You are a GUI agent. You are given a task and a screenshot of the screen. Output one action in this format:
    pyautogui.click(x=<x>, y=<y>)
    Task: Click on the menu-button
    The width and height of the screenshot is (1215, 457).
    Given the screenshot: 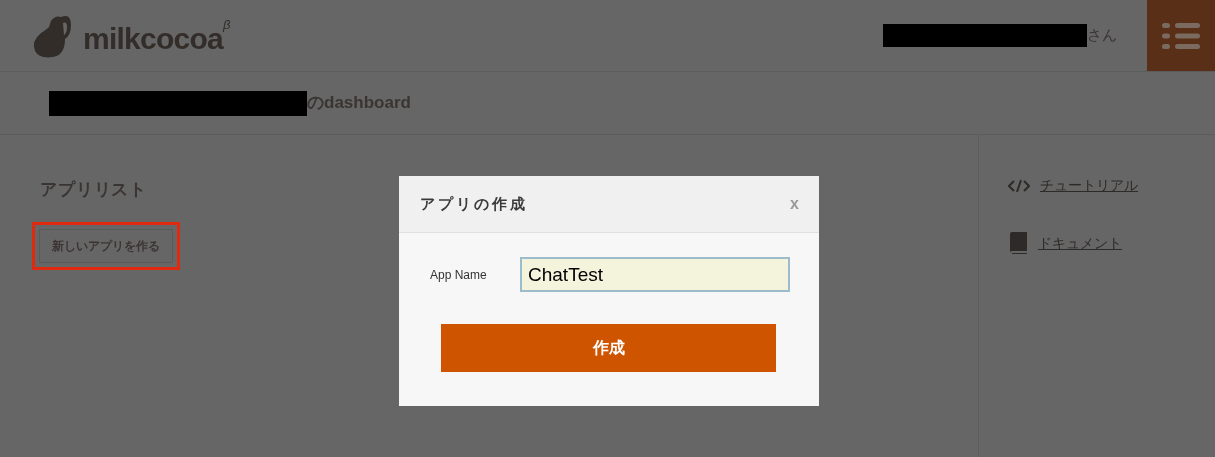 What is the action you would take?
    pyautogui.click(x=1181, y=35)
    